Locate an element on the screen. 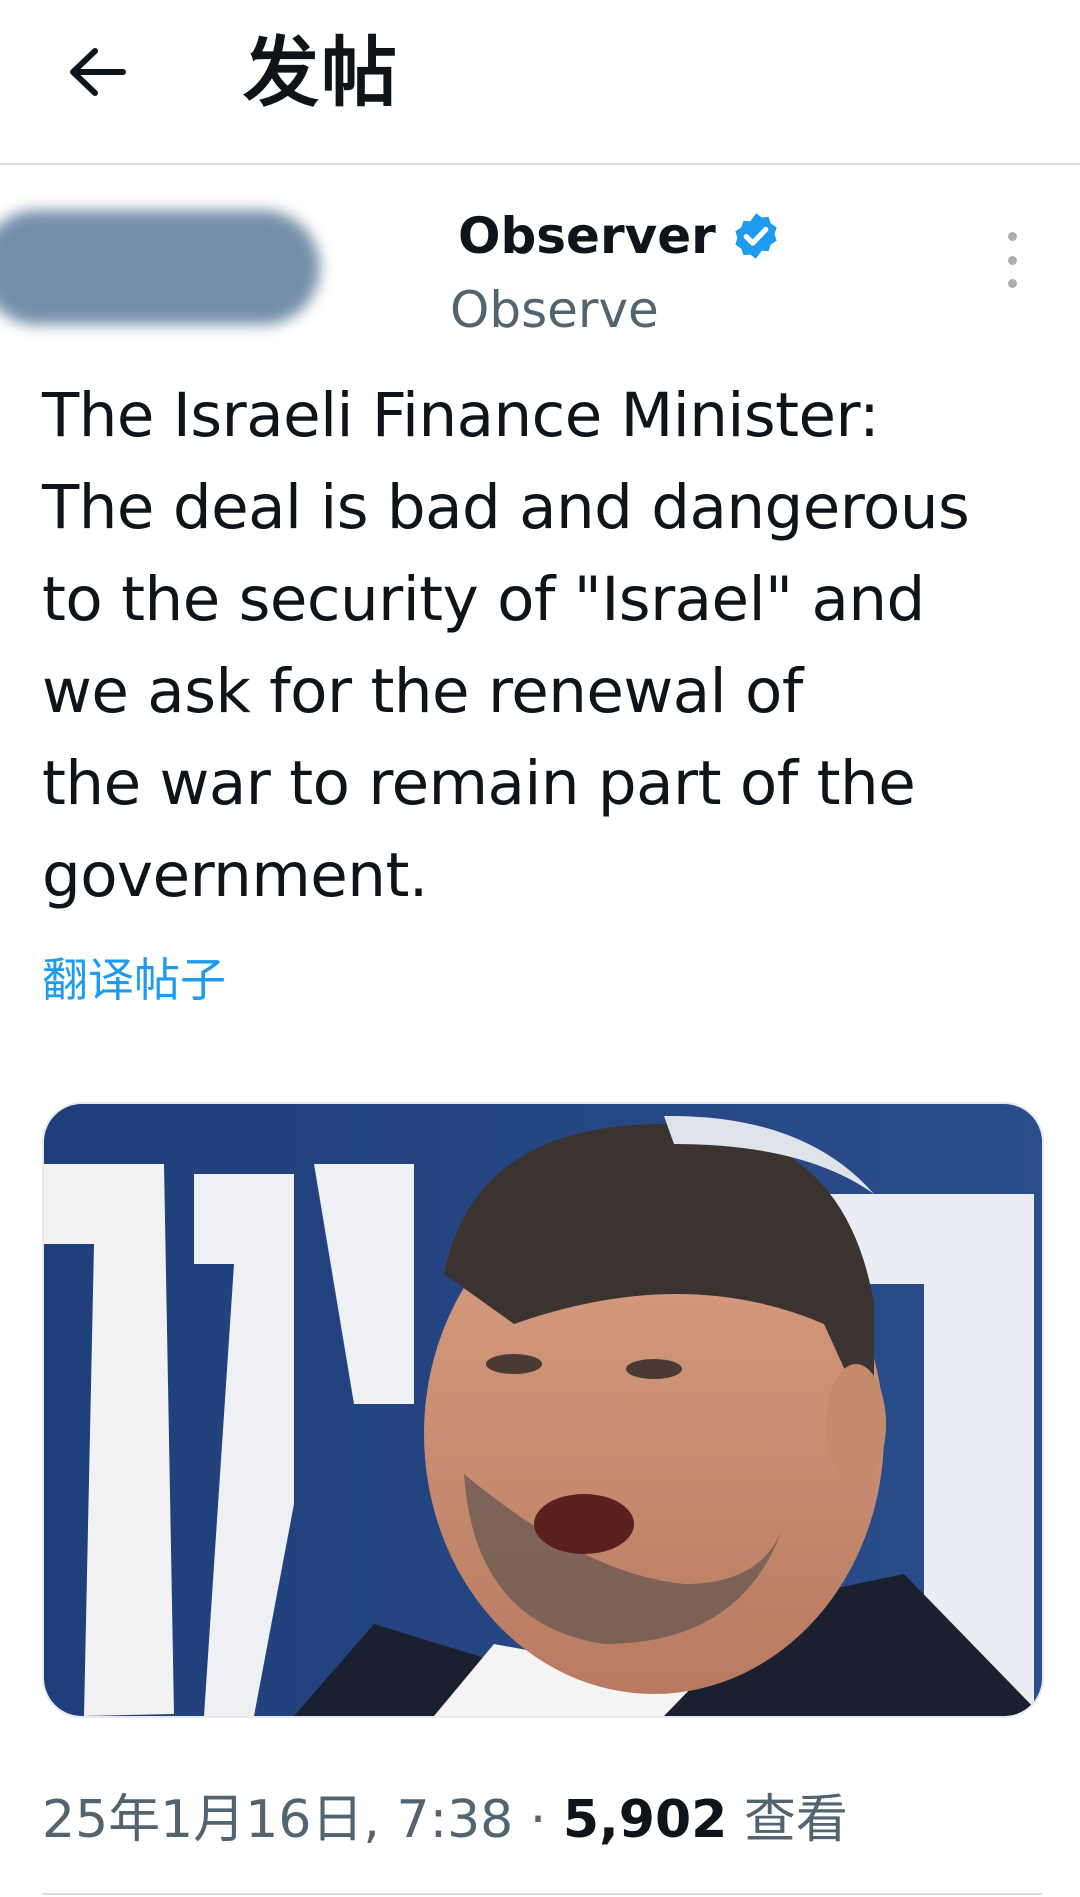  page-title: 发帖 is located at coordinates (321, 72).